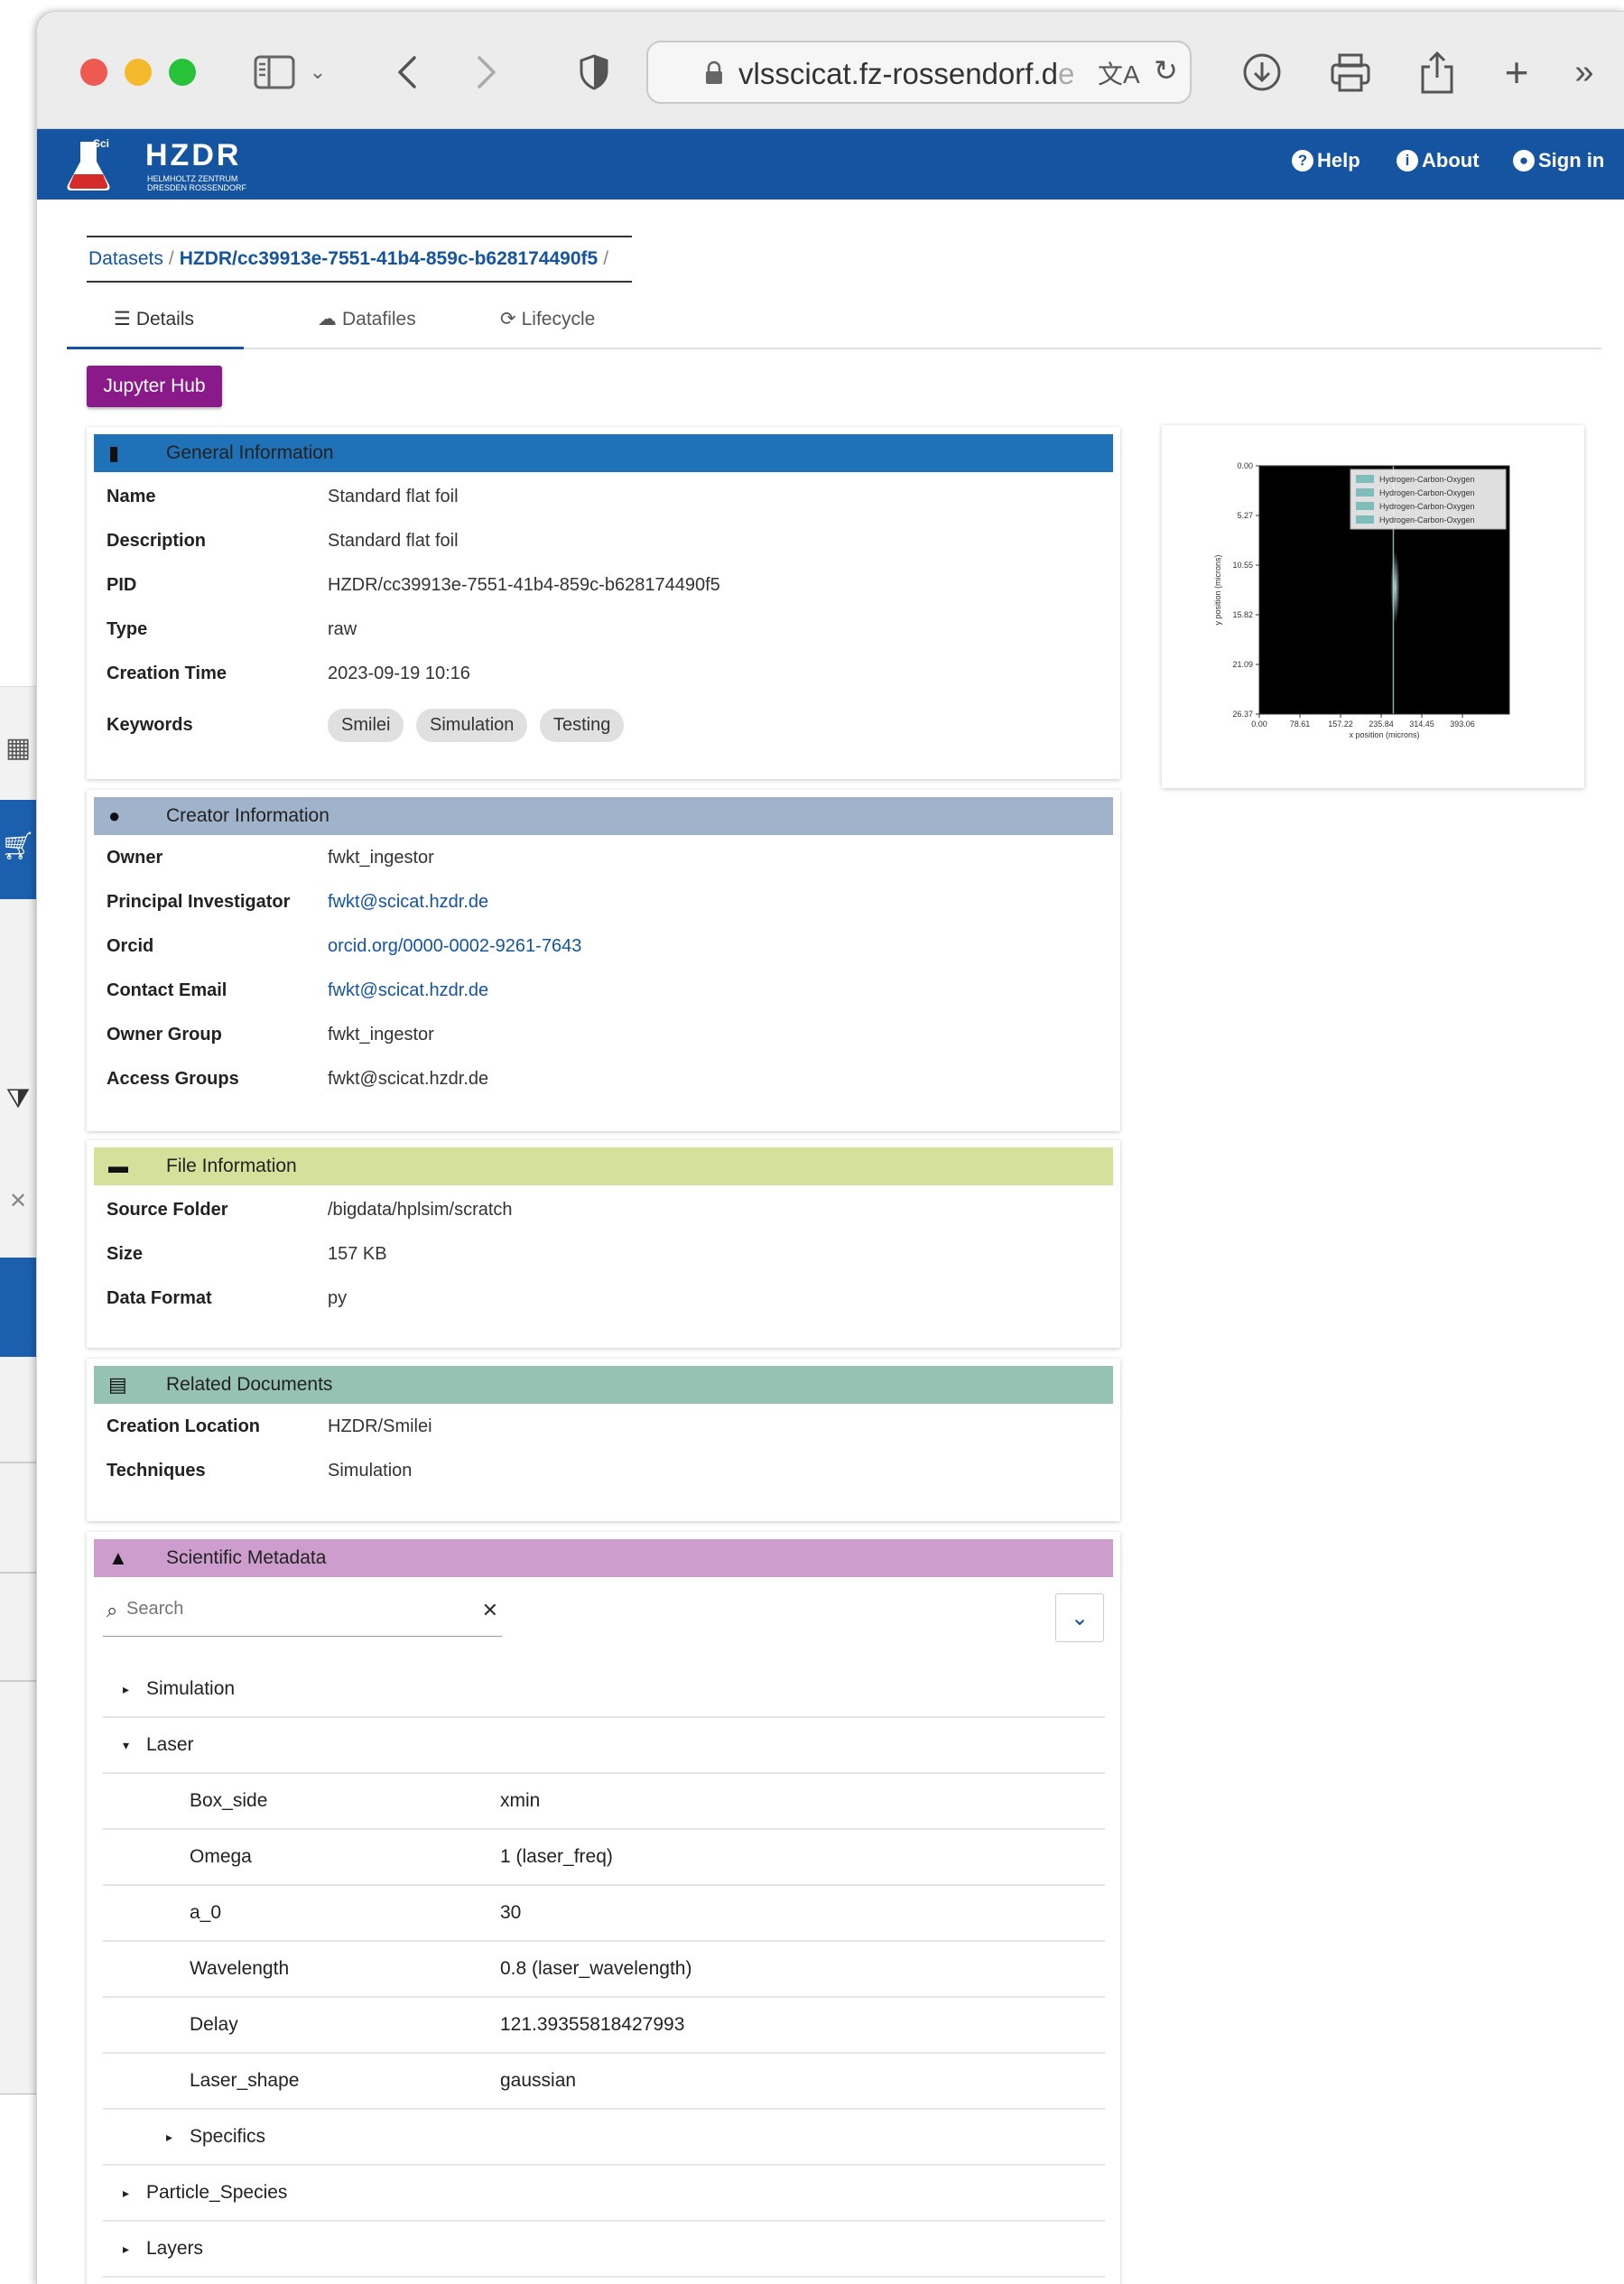  I want to click on folder-icon: ▬, so click(118, 1166).